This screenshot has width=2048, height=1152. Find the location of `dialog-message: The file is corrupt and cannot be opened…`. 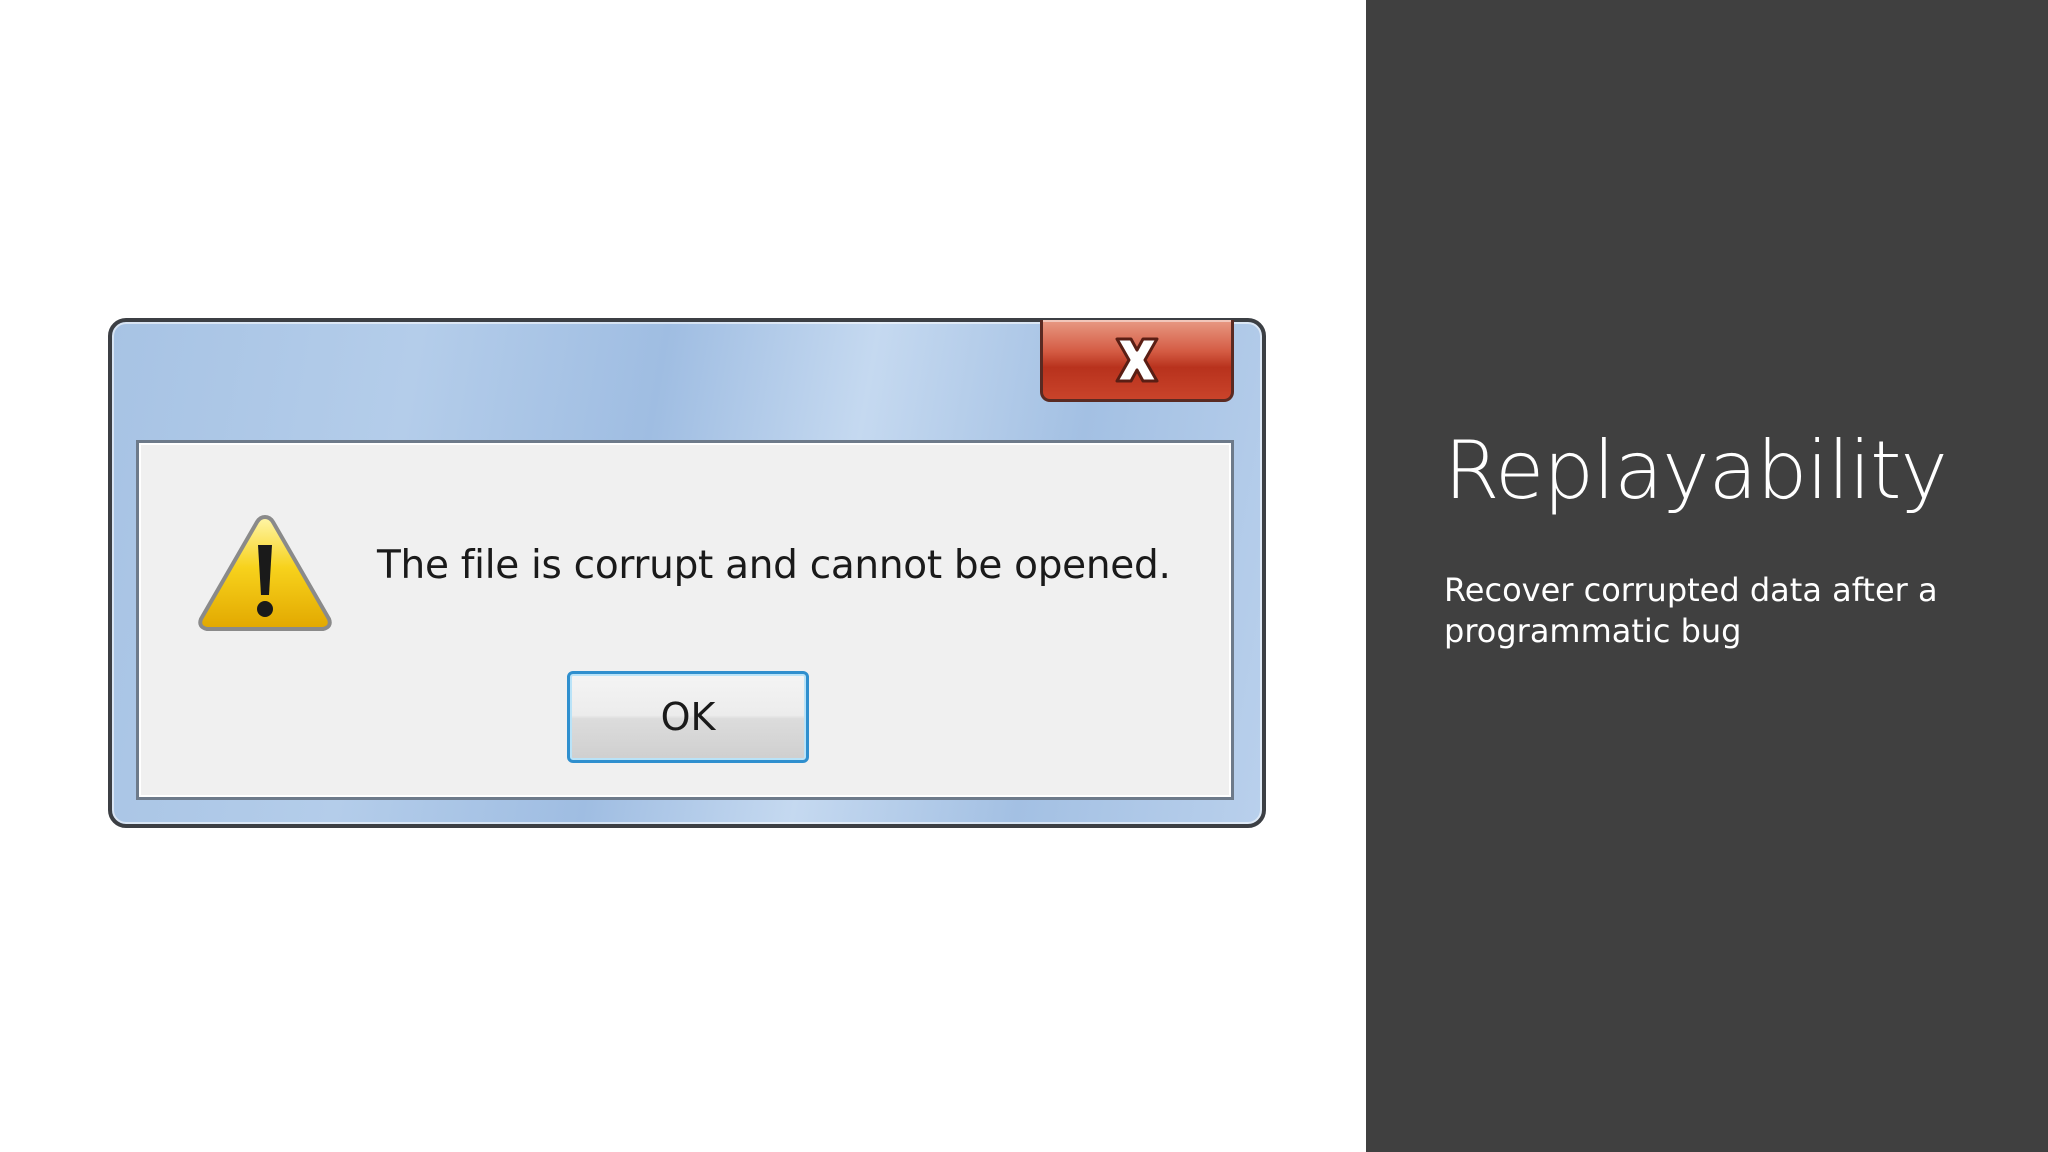

dialog-message: The file is corrupt and cannot be opened… is located at coordinates (774, 565).